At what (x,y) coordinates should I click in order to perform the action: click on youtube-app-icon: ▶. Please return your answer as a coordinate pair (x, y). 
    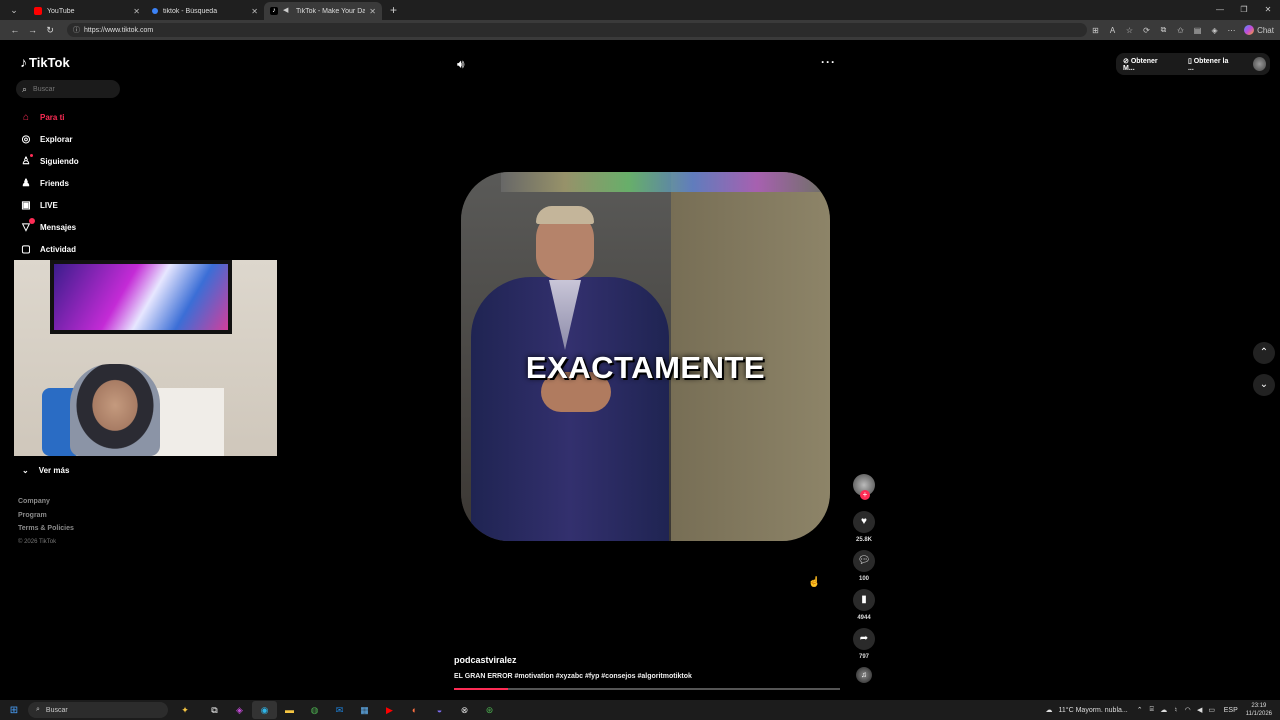
    Looking at the image, I should click on (389, 710).